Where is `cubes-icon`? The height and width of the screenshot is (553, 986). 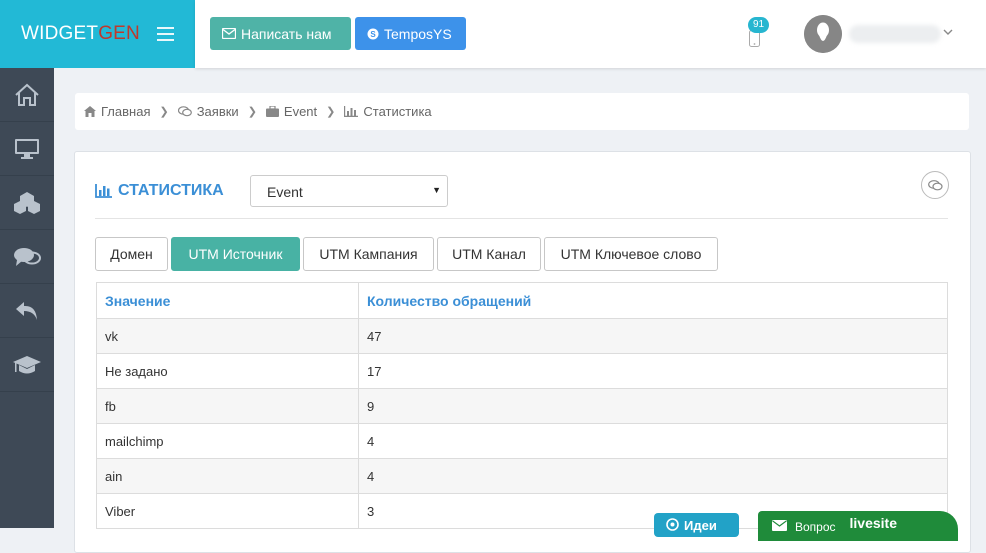
cubes-icon is located at coordinates (27, 202).